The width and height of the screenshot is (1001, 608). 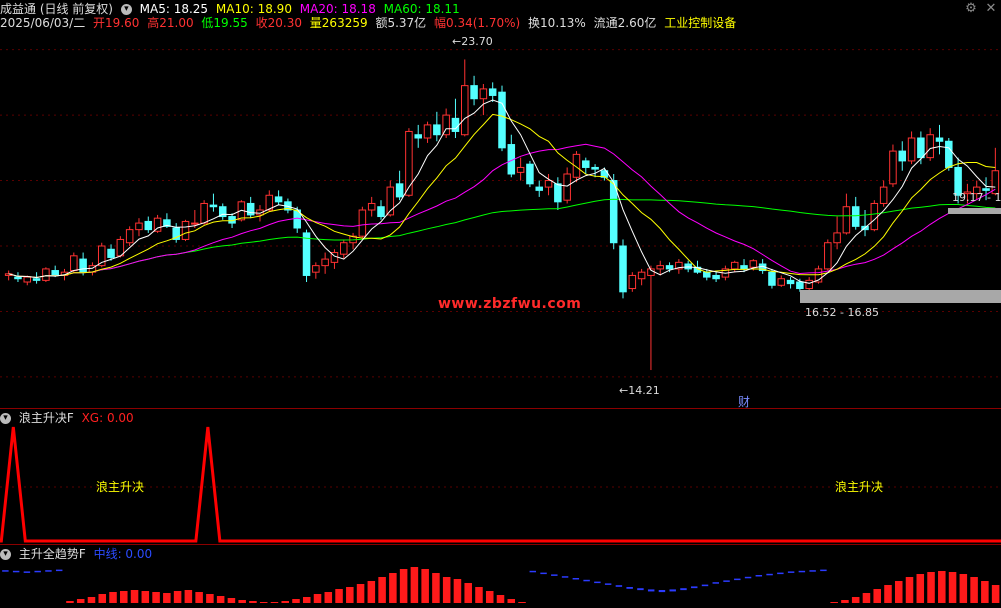 What do you see at coordinates (976, 197) in the screenshot?
I see `range-right-label: 19.17 - 19` at bounding box center [976, 197].